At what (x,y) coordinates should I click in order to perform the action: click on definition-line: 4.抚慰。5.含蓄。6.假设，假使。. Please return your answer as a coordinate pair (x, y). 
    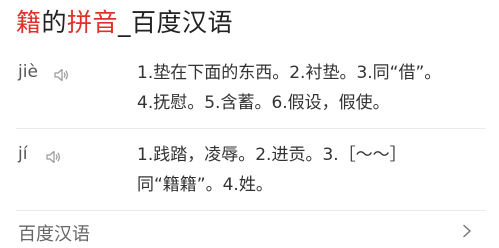
    Looking at the image, I should click on (263, 103).